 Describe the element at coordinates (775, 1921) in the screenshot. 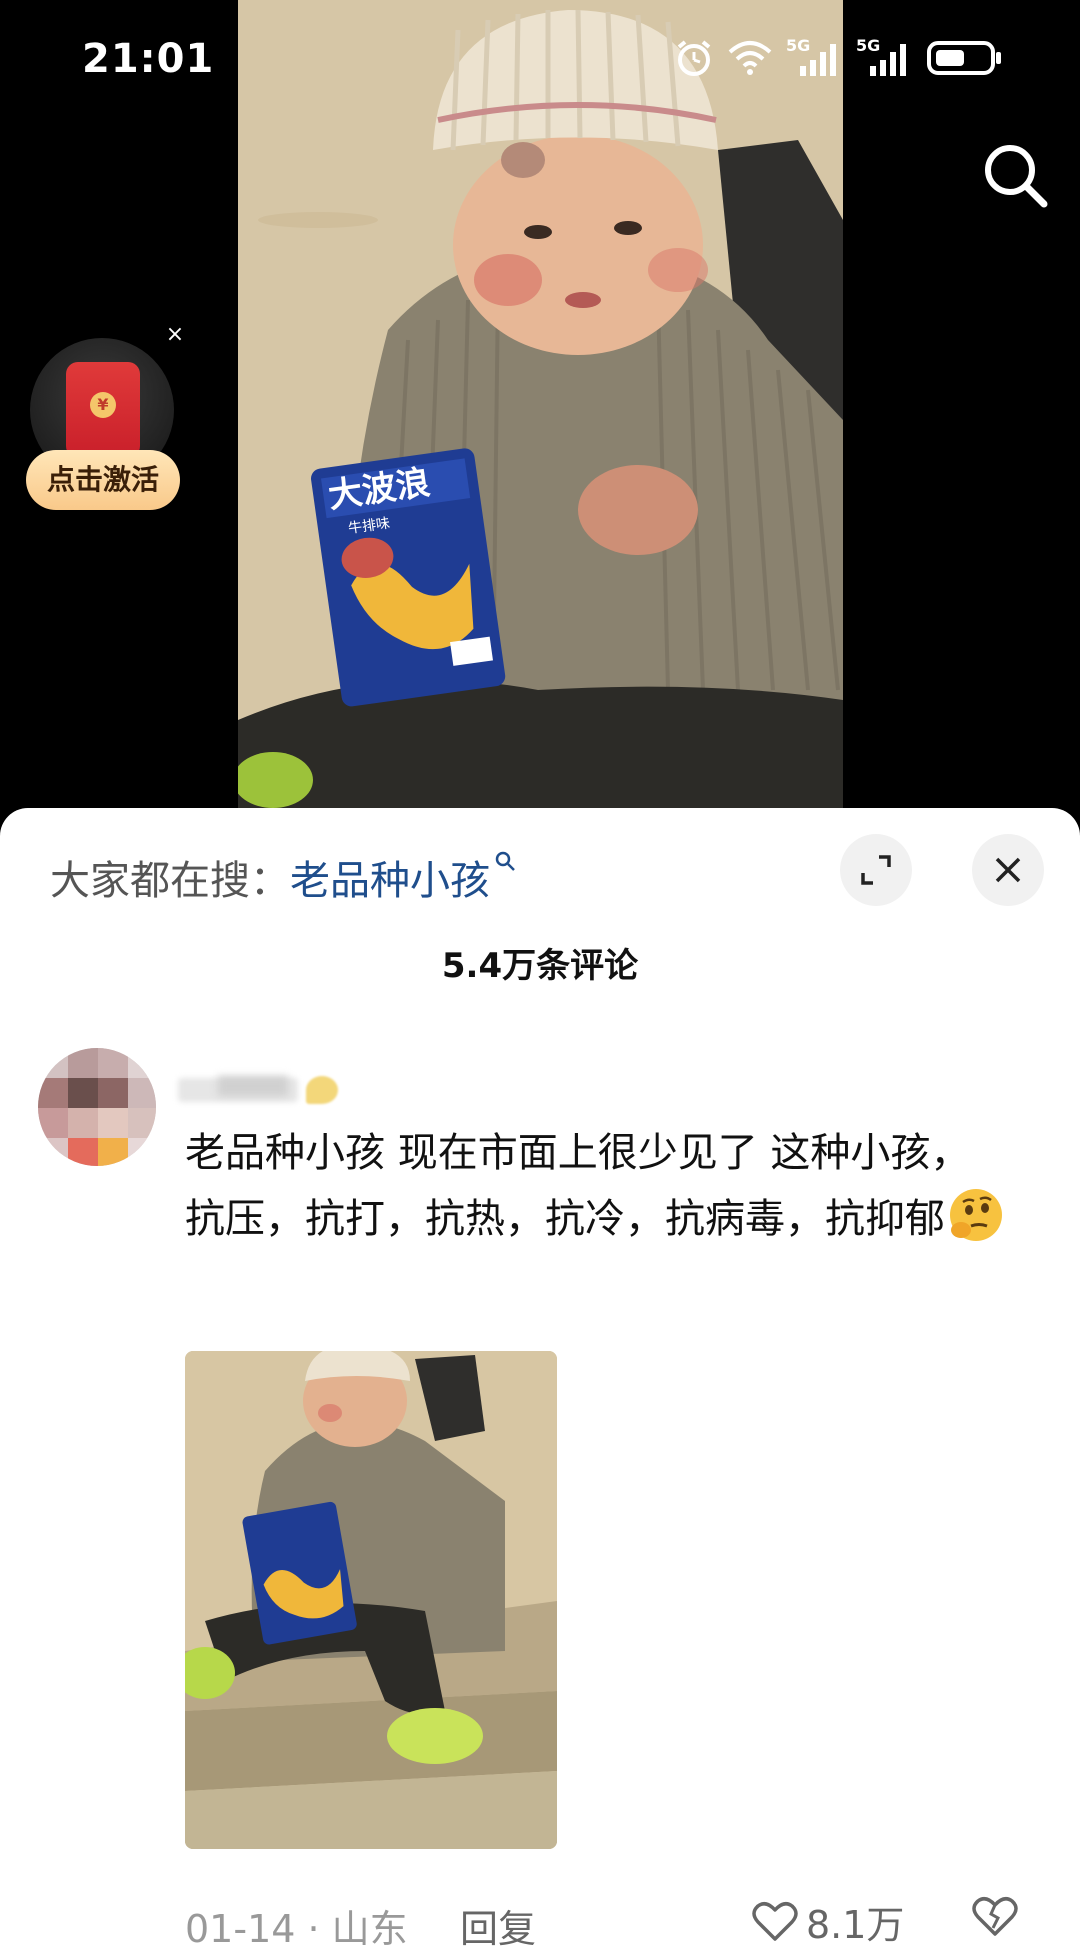

I see `heart-icon` at that location.